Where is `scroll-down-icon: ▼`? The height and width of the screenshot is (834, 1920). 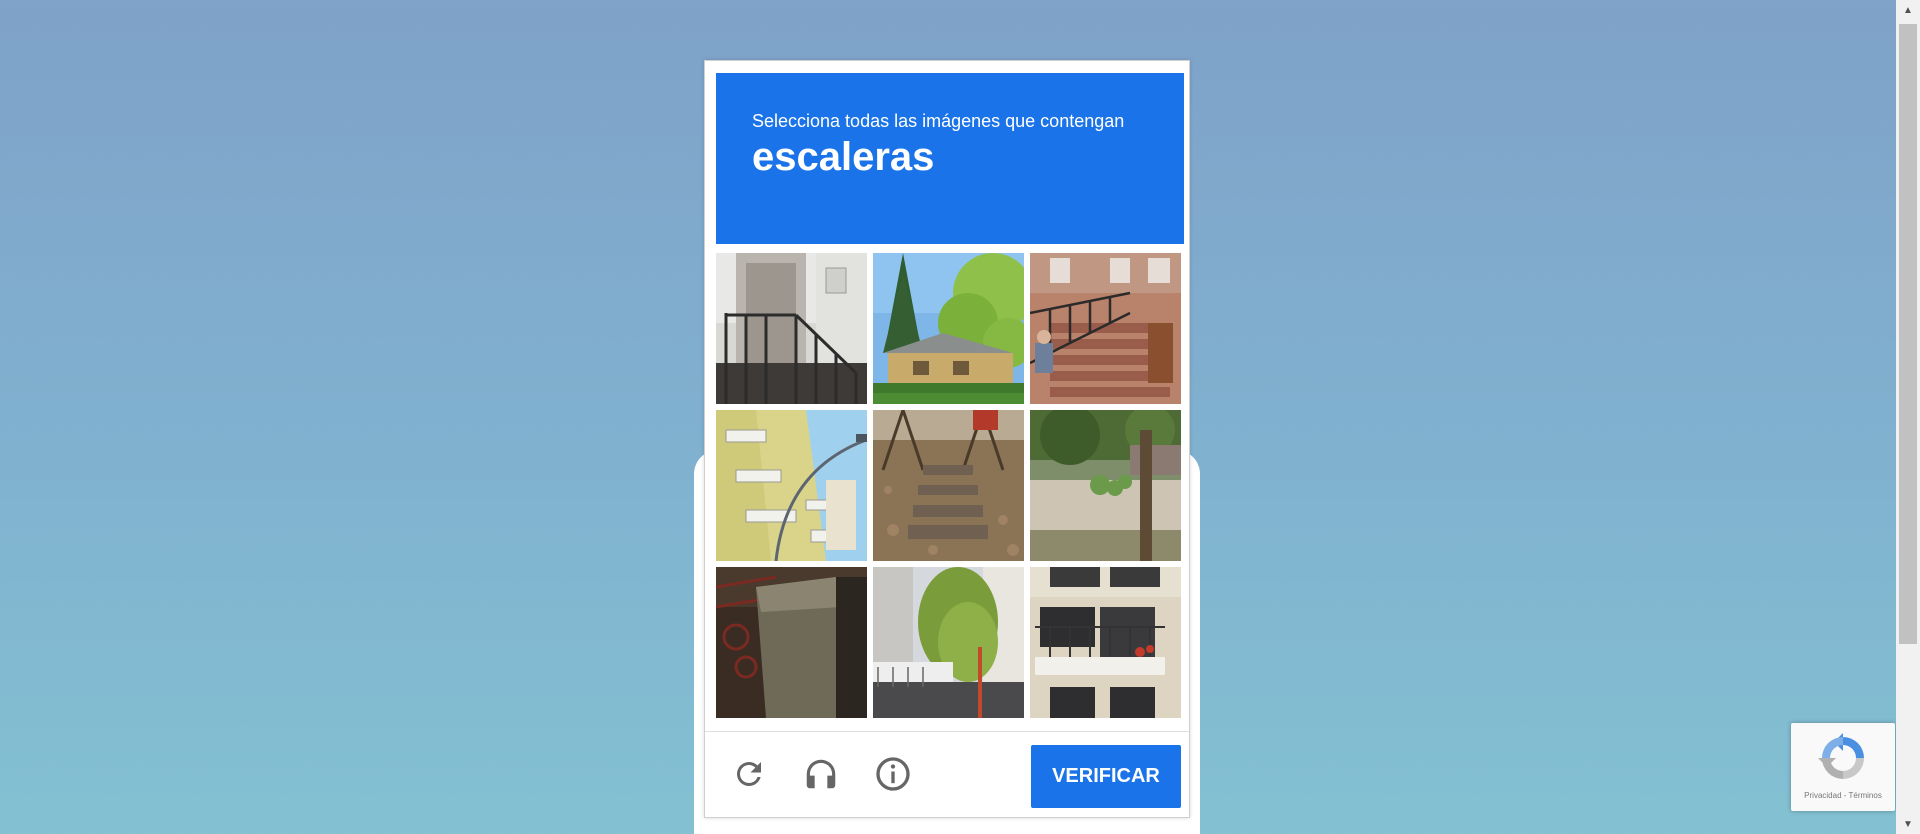
scroll-down-icon: ▼ is located at coordinates (1908, 824).